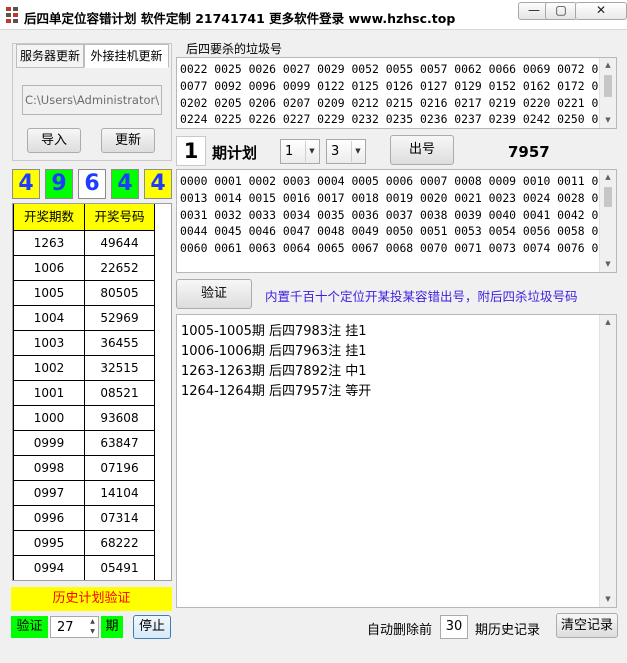 Image resolution: width=627 pixels, height=663 pixels. Describe the element at coordinates (234, 49) in the screenshot. I see `kill-group-title: 后四要杀的垃圾号` at that location.